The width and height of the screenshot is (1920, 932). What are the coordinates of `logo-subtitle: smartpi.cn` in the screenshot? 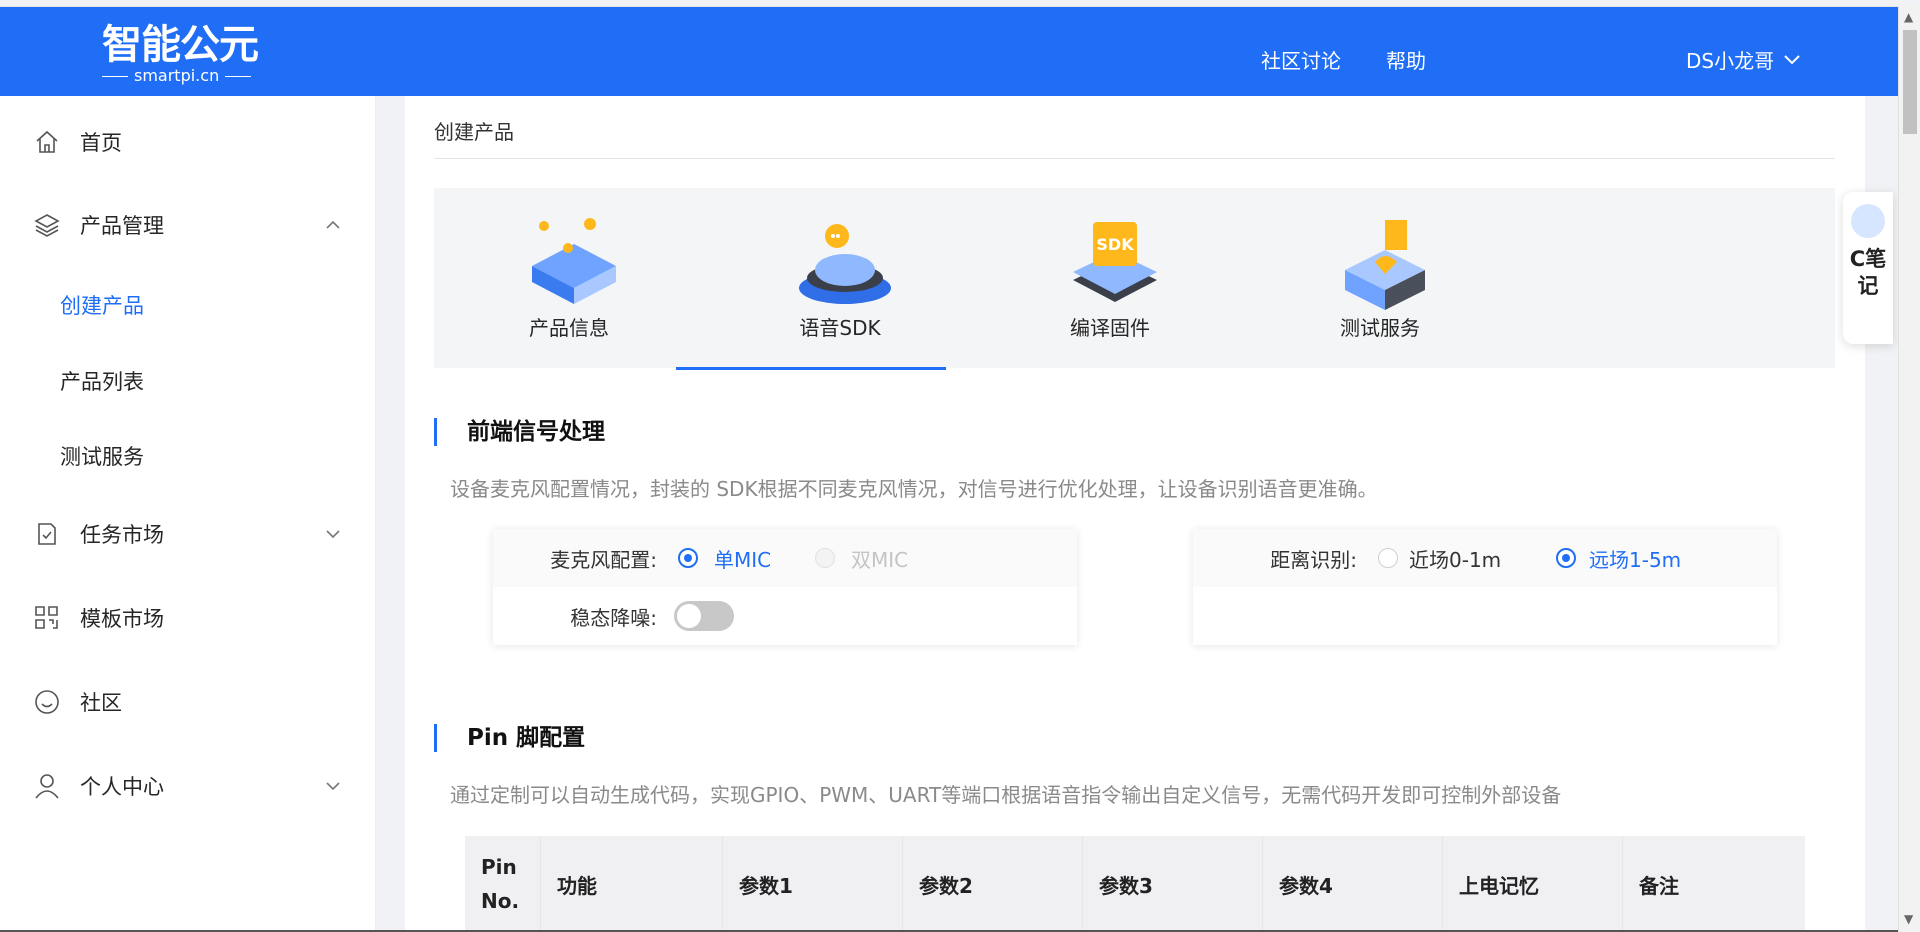 It's located at (177, 75).